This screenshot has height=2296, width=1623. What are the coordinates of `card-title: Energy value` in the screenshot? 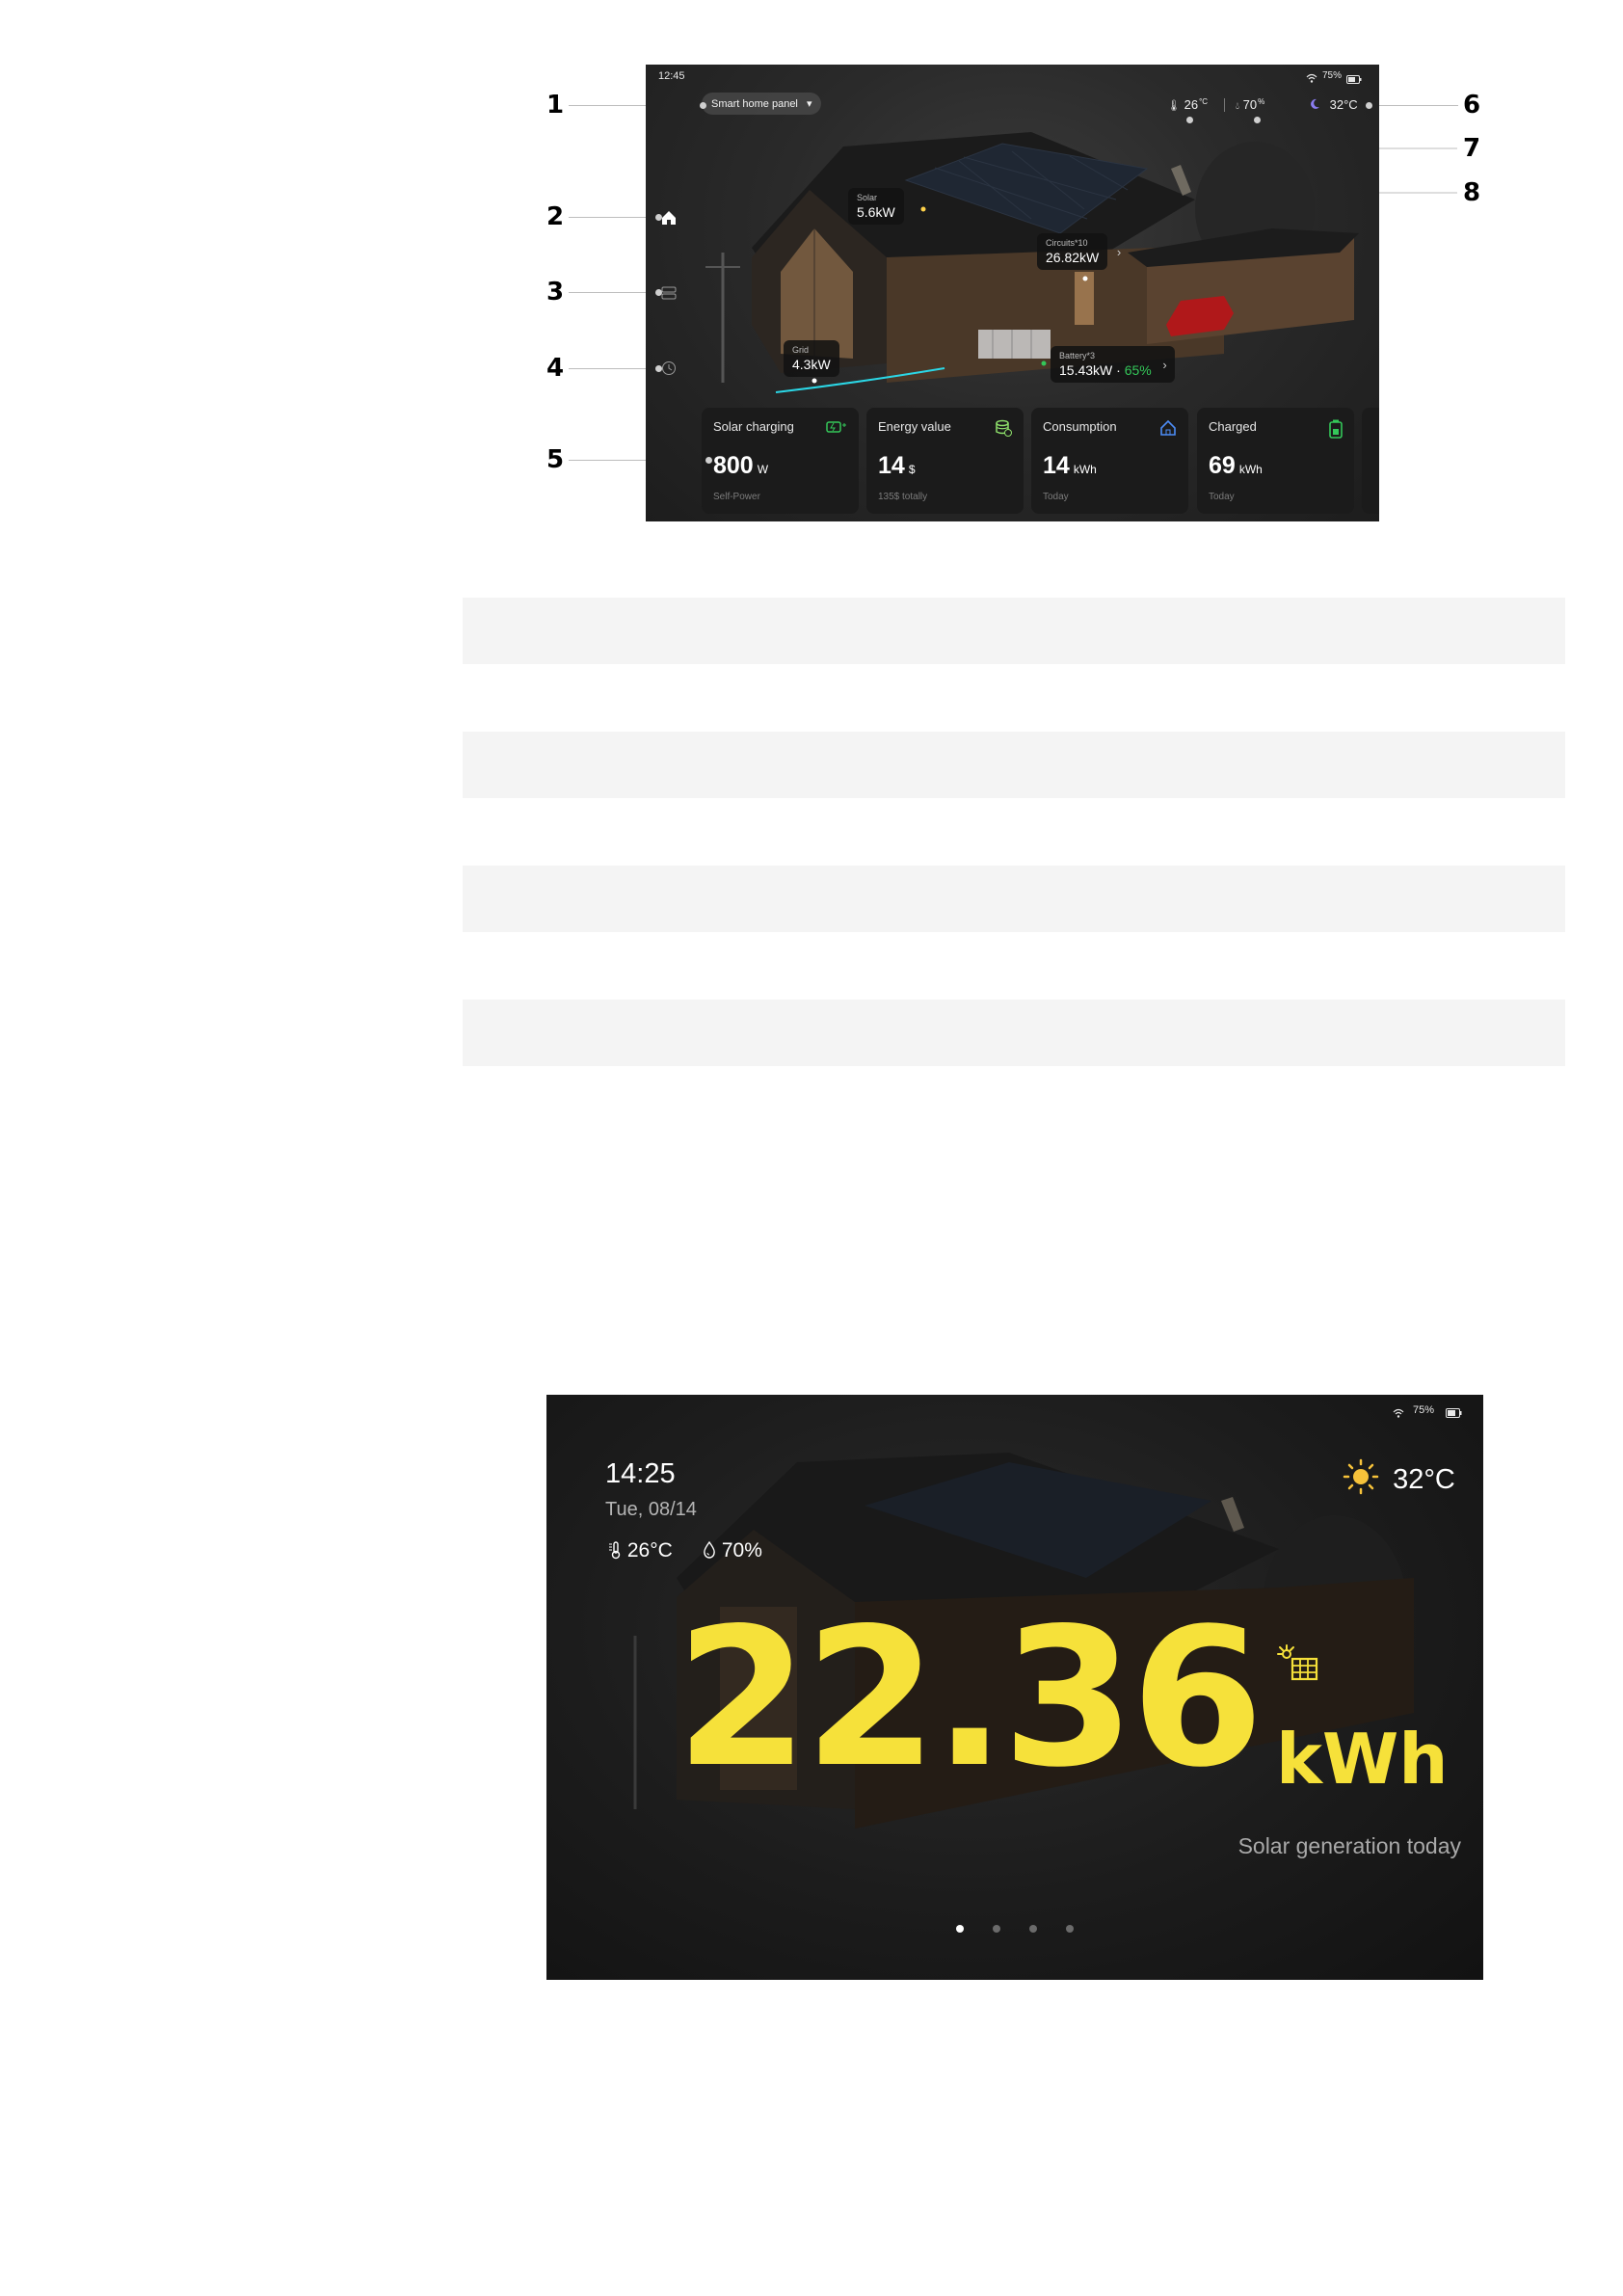 It's located at (914, 427).